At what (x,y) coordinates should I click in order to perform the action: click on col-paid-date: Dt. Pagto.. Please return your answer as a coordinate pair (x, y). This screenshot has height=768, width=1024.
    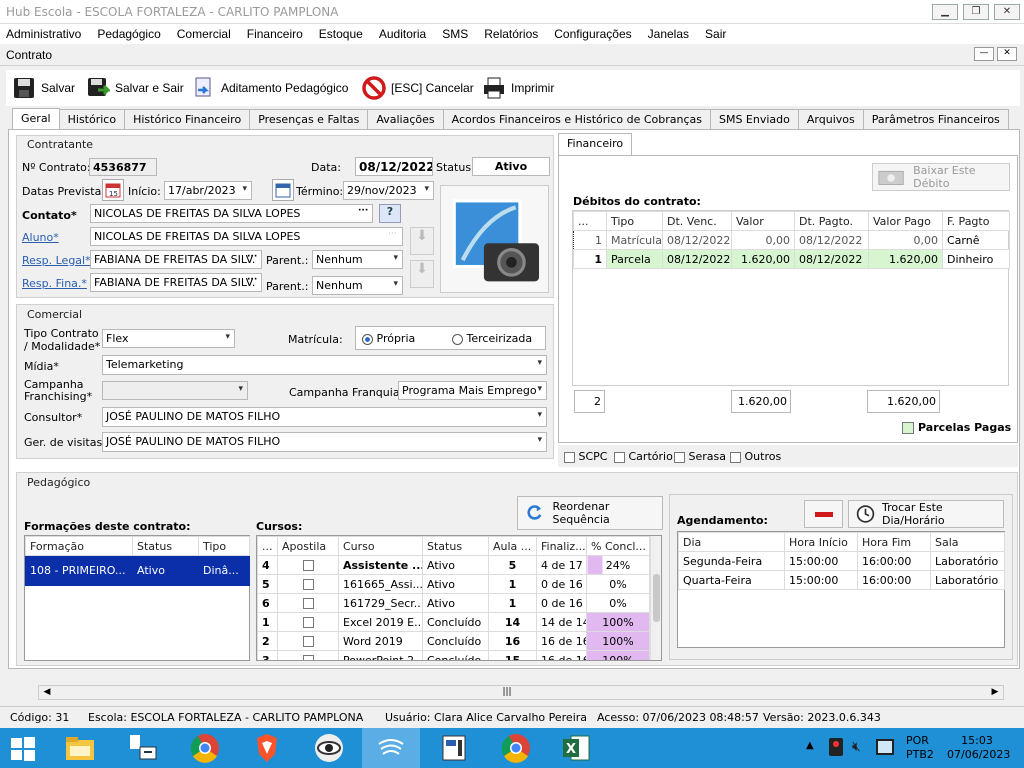
    Looking at the image, I should click on (831, 221).